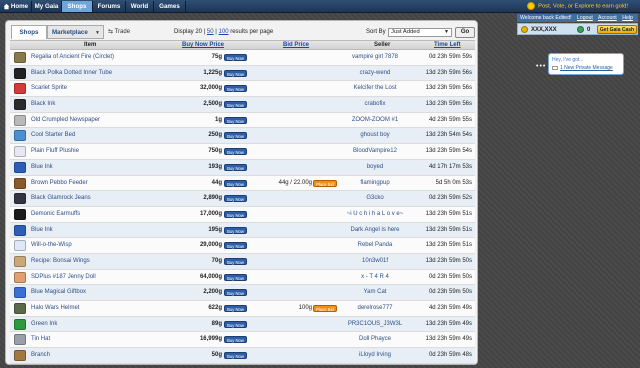 The width and height of the screenshot is (640, 368). Describe the element at coordinates (586, 68) in the screenshot. I see `pm-link: 1 New Private Message` at that location.